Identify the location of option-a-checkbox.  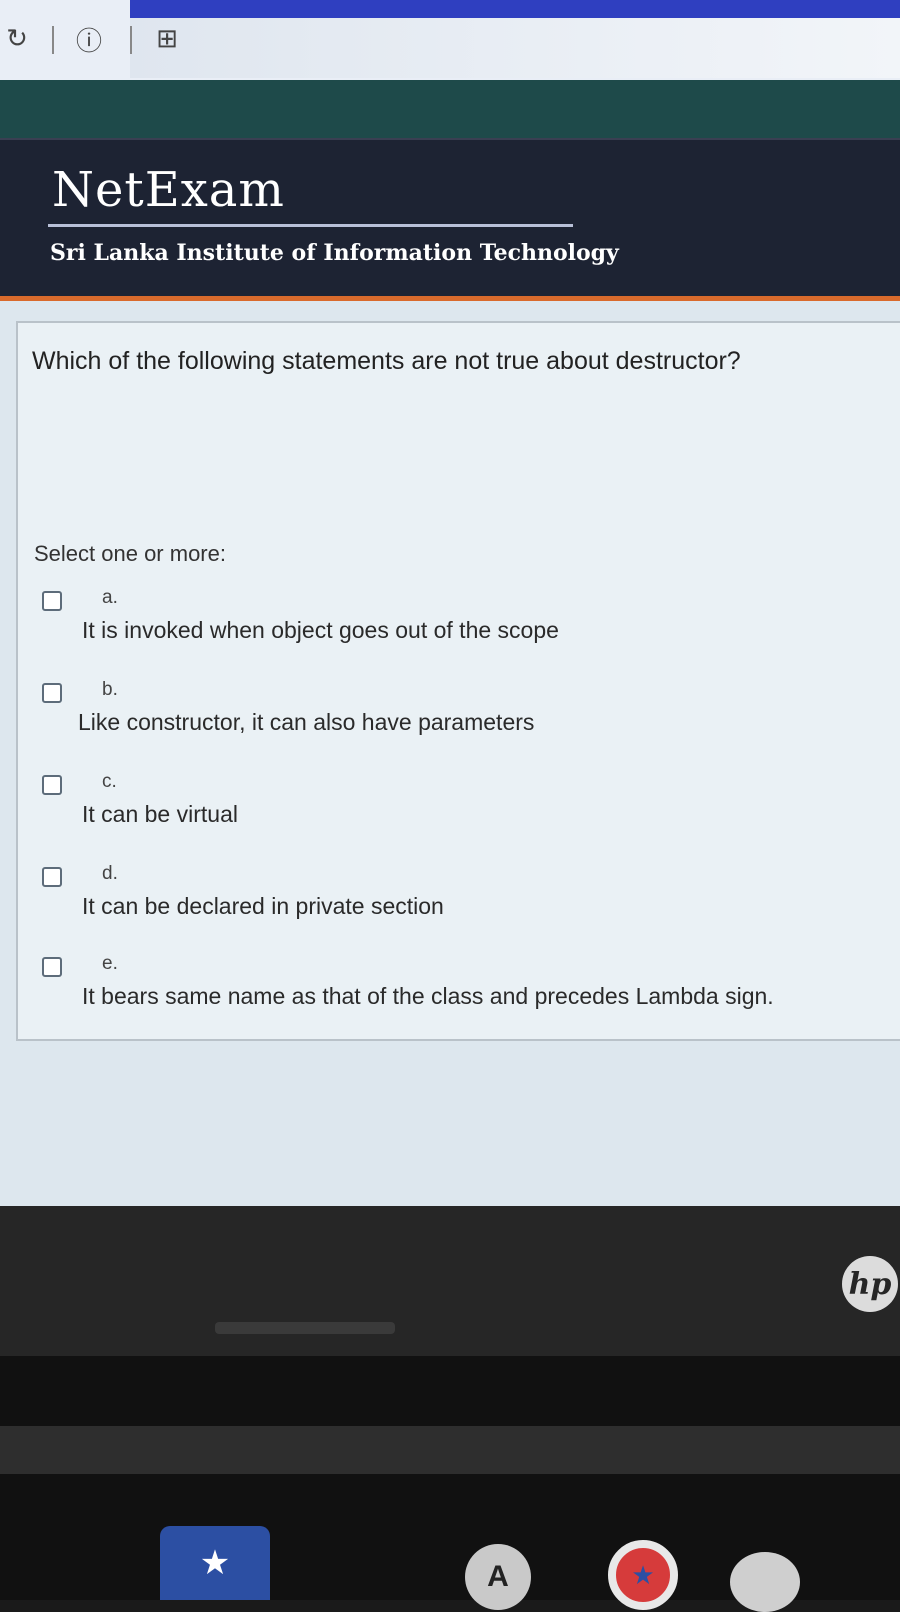
(52, 601).